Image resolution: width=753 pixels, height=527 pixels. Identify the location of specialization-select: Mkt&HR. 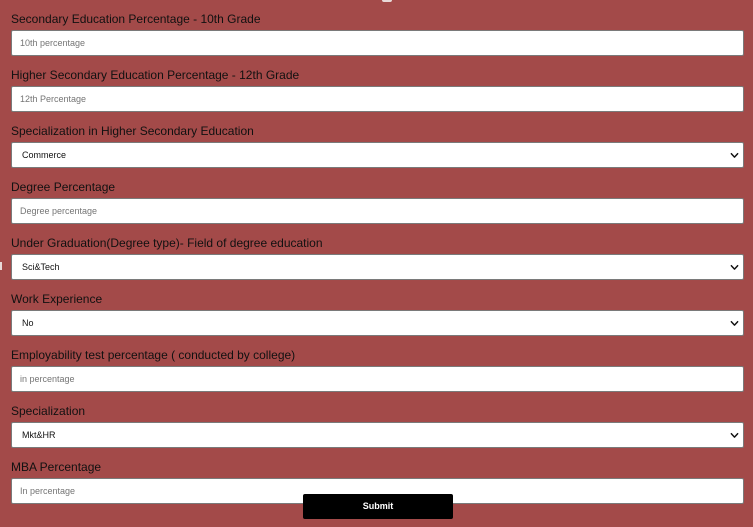
(377, 435).